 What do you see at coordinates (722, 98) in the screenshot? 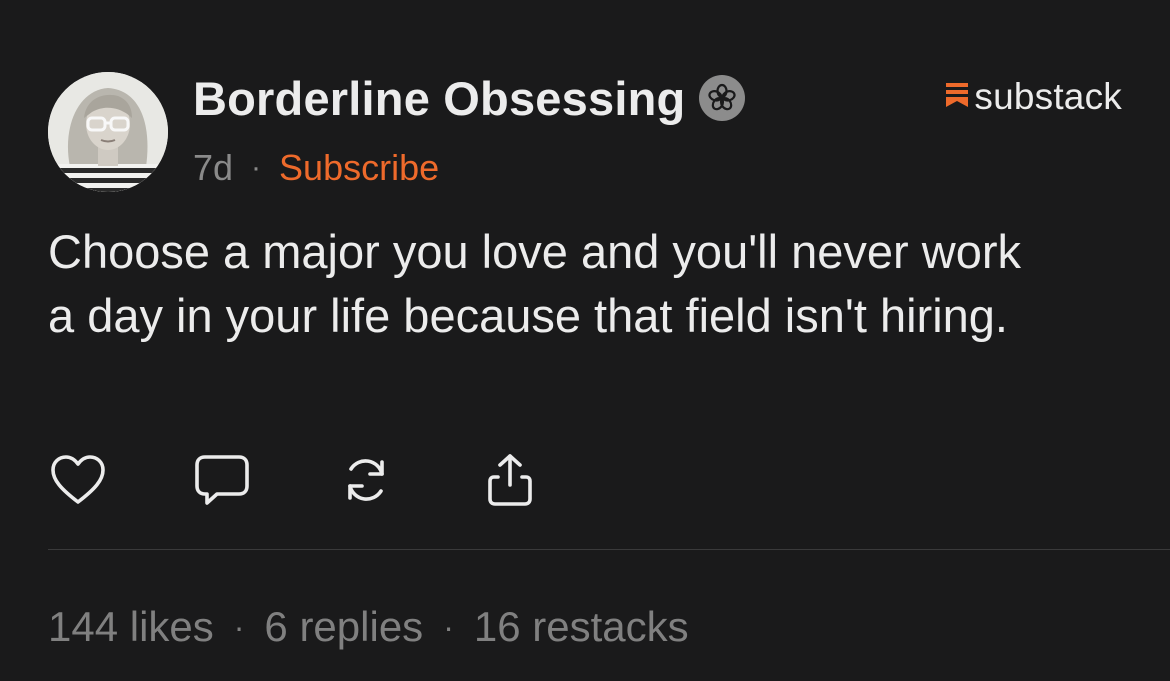
I see `verified-badge-icon` at bounding box center [722, 98].